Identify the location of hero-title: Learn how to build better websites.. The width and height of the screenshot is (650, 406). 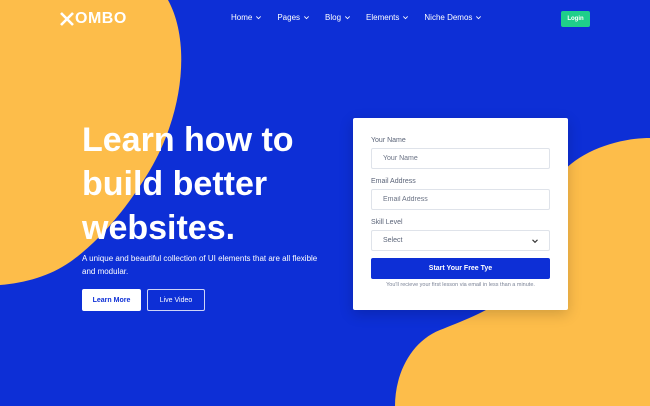
(188, 184).